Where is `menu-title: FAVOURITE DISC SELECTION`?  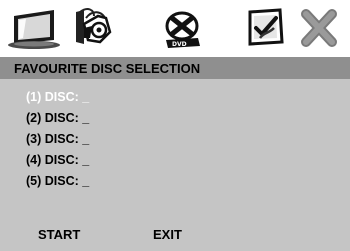
menu-title: FAVOURITE DISC SELECTION is located at coordinates (107, 68).